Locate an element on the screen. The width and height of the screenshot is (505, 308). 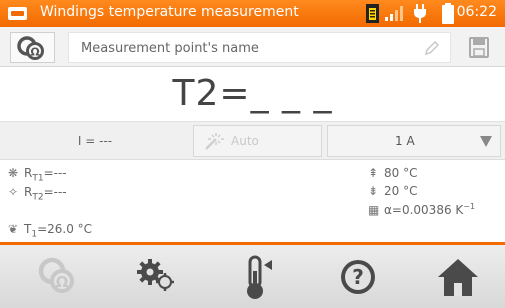
home-icon is located at coordinates (458, 277).